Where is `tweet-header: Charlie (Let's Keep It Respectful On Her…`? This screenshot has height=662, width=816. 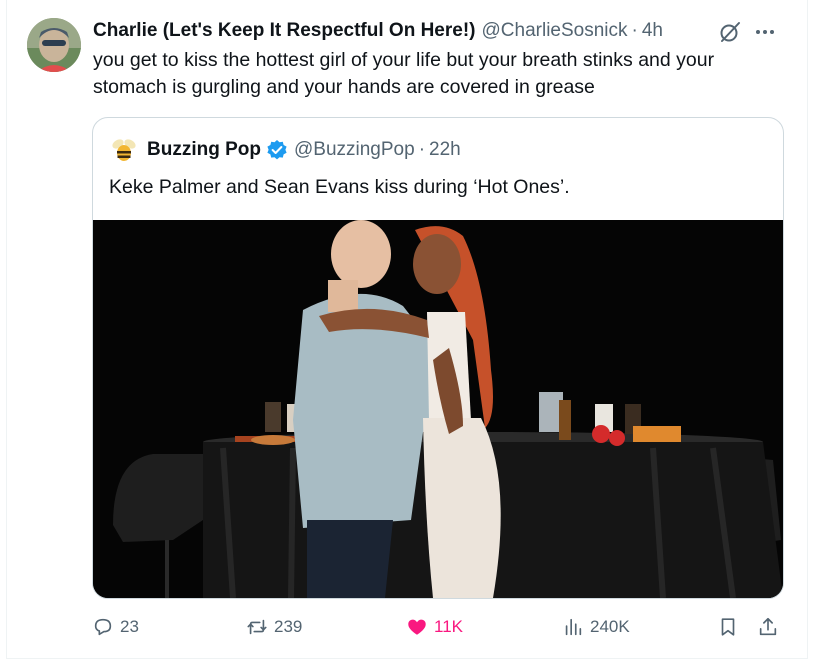
tweet-header: Charlie (Let's Keep It Respectful On Her… is located at coordinates (378, 31).